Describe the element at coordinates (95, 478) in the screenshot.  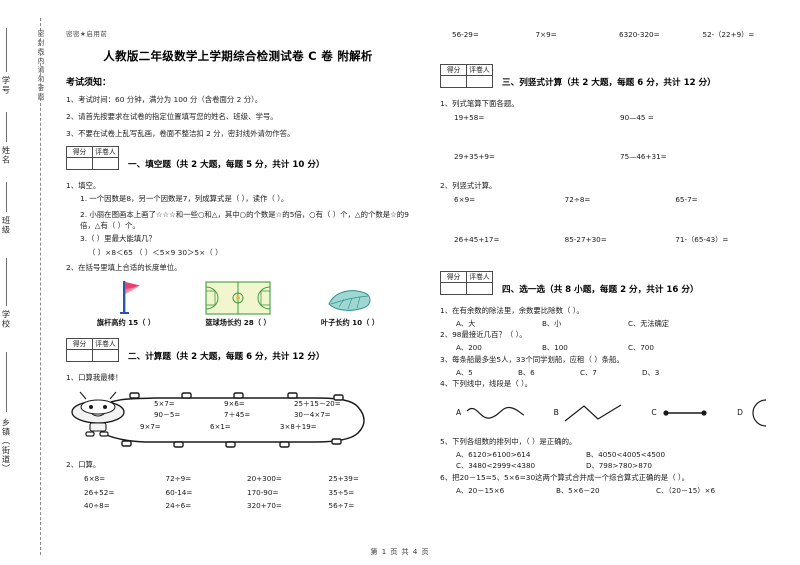
I see `oral-problem: 6×8=` at that location.